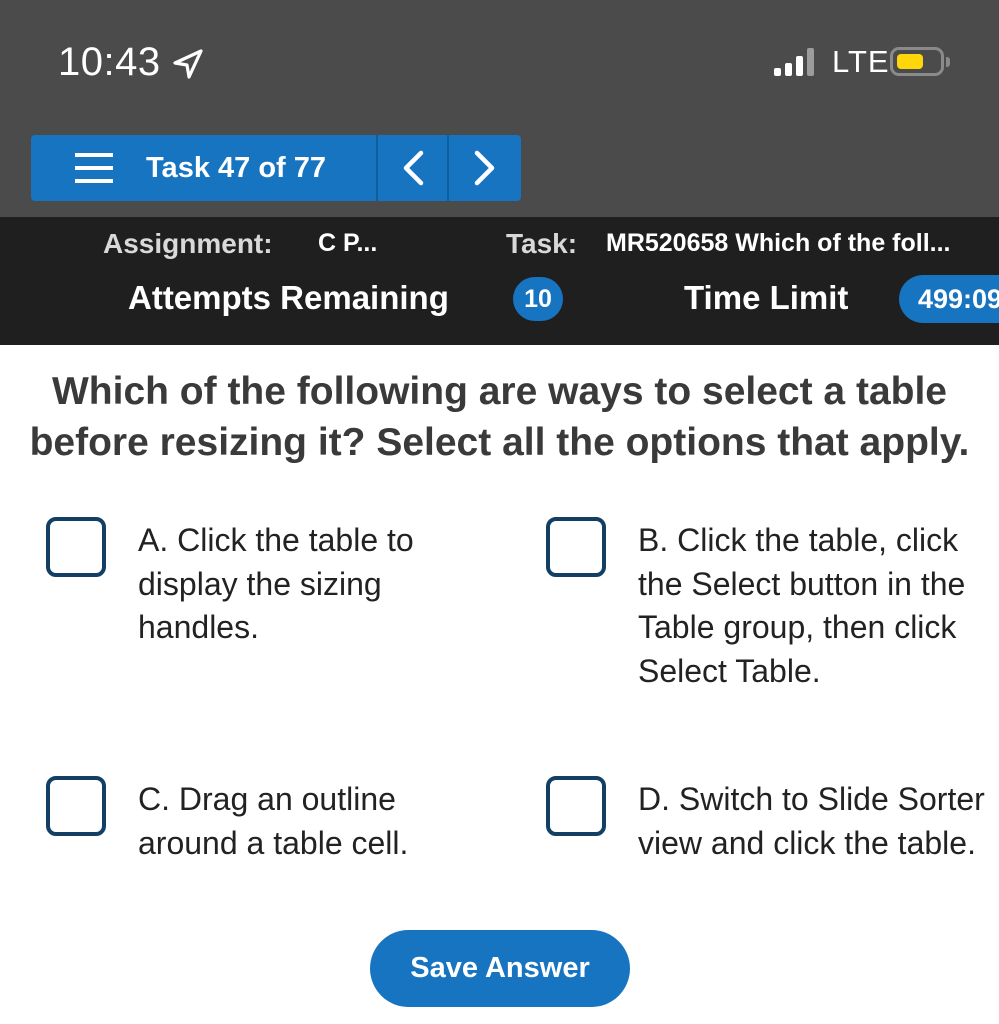 The height and width of the screenshot is (1024, 999). Describe the element at coordinates (538, 299) in the screenshot. I see `attempts-remaining-badge: 10` at that location.